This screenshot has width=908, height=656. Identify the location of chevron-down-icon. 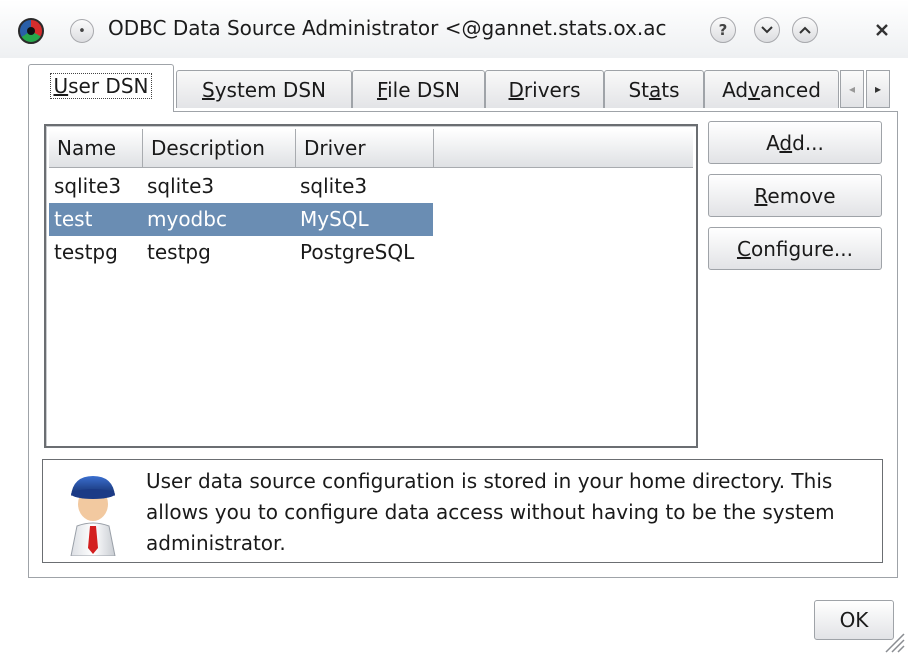
(767, 30).